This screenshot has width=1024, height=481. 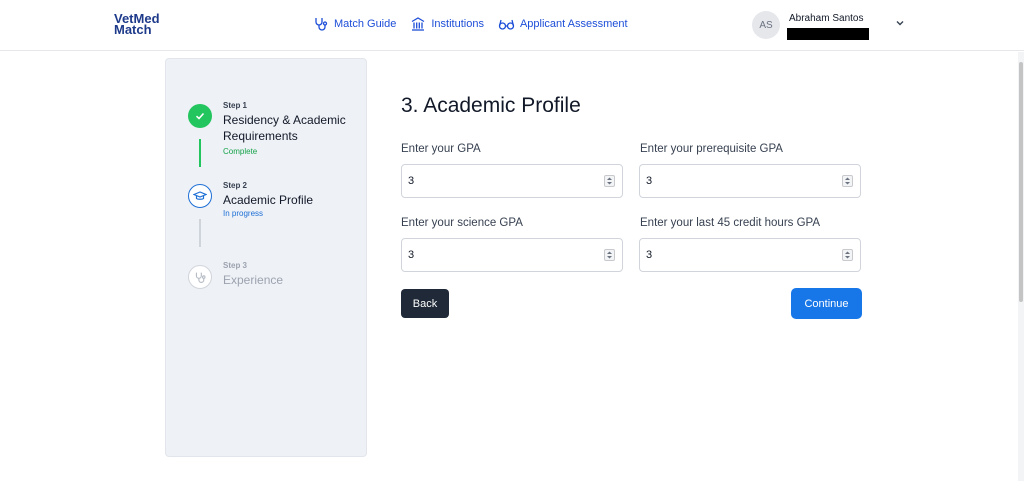 I want to click on gpa-input, so click(x=497, y=181).